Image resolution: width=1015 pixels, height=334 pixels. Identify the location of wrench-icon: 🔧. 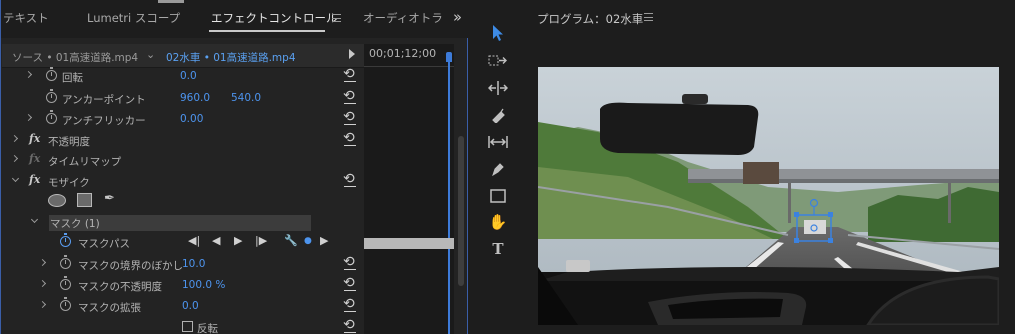
(291, 240).